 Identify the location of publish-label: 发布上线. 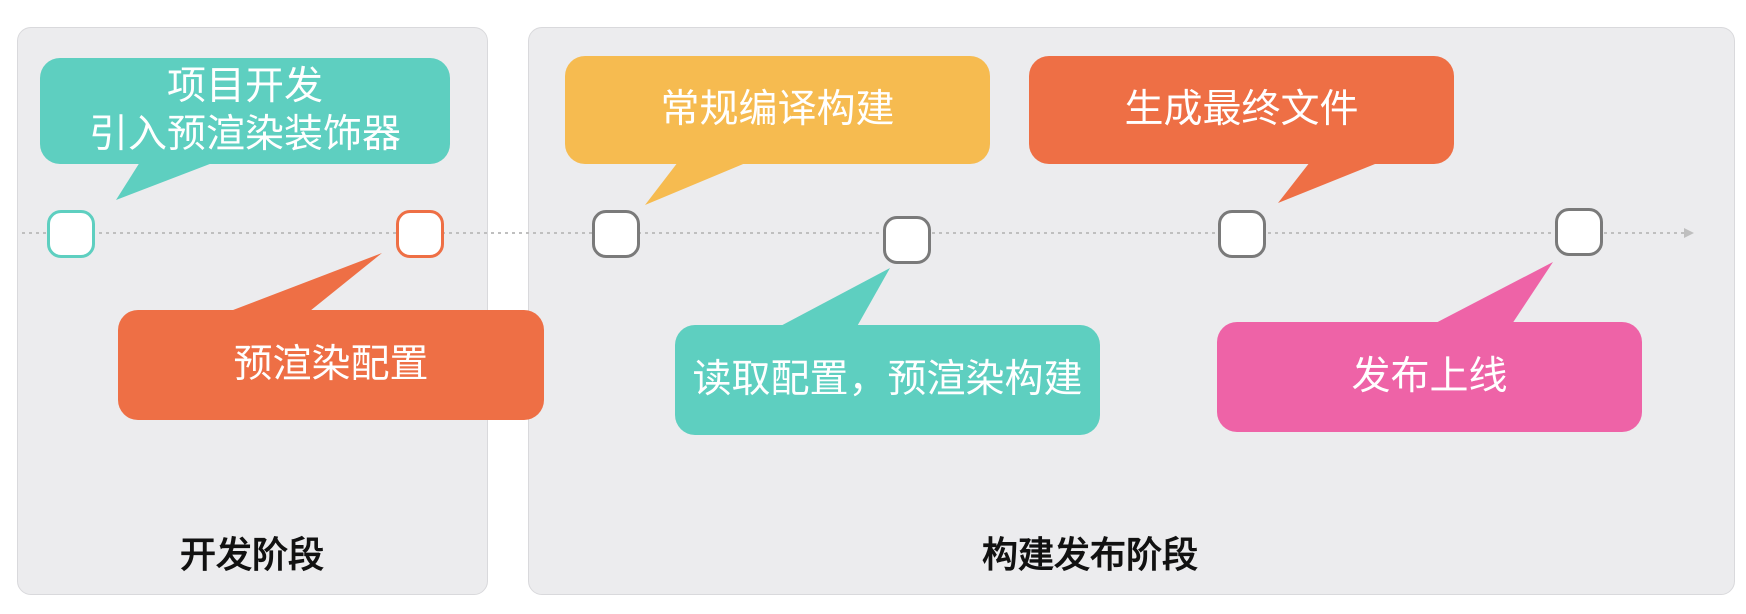
(1429, 376).